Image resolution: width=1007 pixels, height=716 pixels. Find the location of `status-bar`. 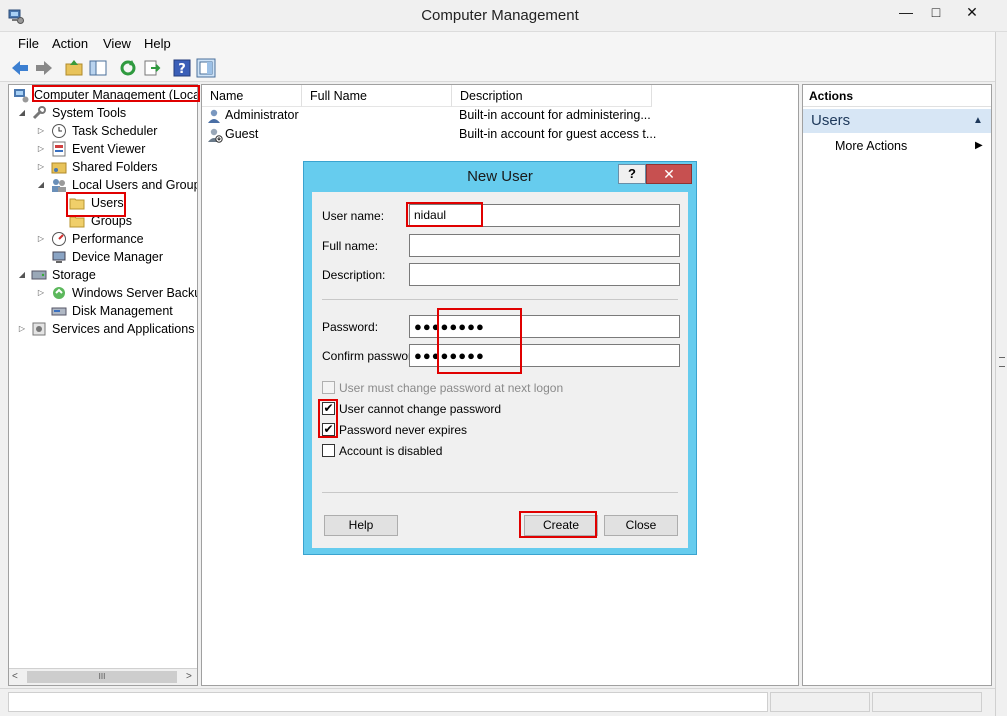

status-bar is located at coordinates (497, 702).